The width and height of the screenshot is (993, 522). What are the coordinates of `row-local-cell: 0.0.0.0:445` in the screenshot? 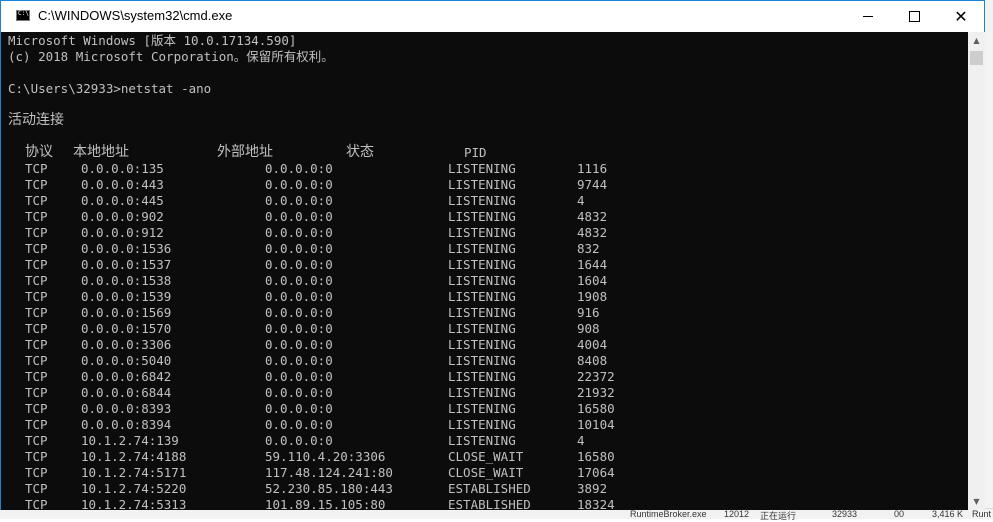 It's located at (122, 200).